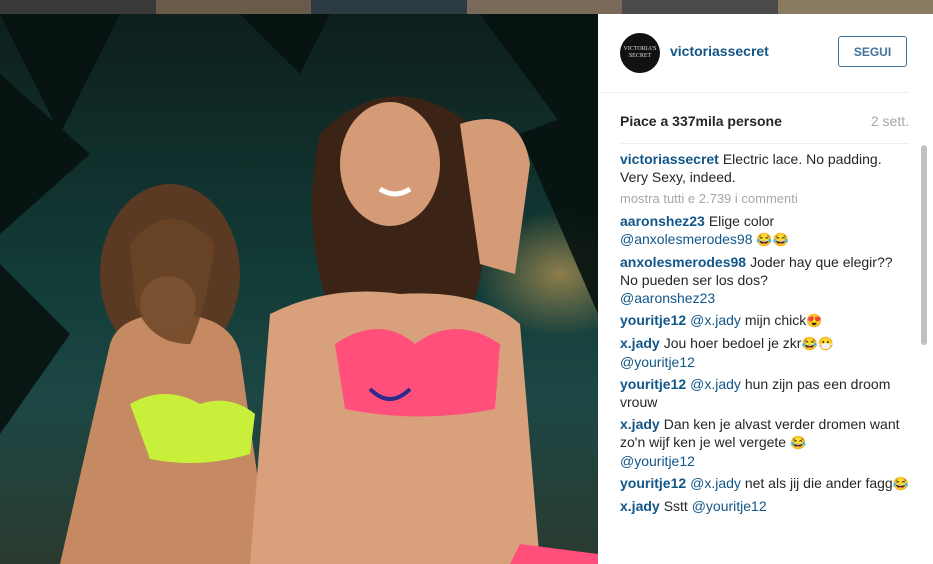  I want to click on post-header: VICTORIA'S SECRET victoriassecret SEGUI, so click(753, 53).